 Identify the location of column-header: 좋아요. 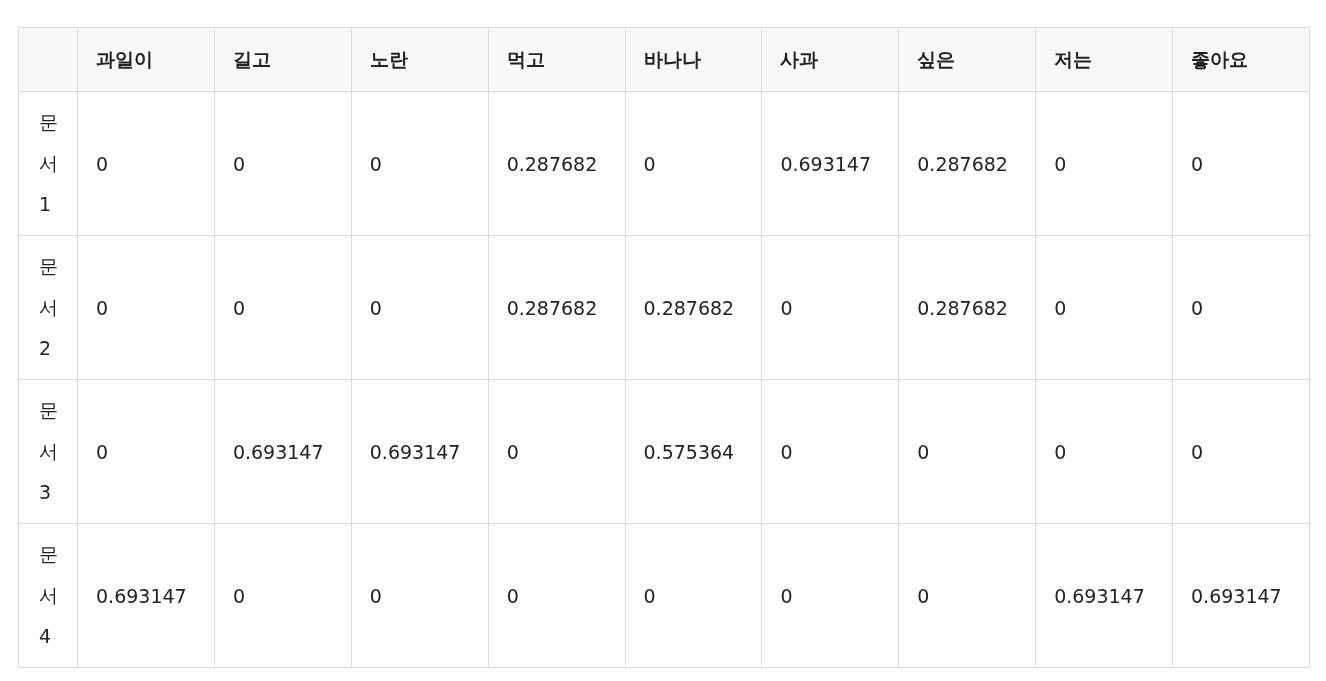
(1241, 59).